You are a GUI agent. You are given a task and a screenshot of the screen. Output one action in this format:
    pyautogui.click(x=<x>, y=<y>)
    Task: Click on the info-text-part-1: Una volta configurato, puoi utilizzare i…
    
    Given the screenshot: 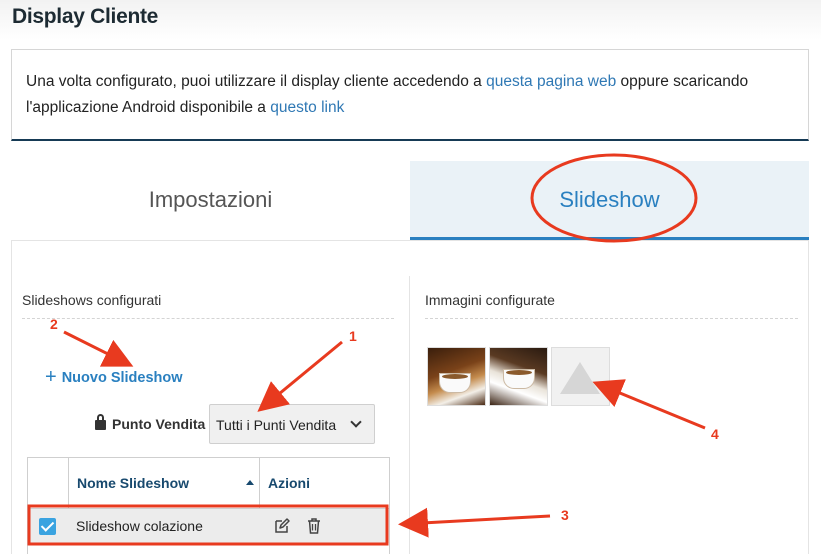 What is the action you would take?
    pyautogui.click(x=256, y=81)
    